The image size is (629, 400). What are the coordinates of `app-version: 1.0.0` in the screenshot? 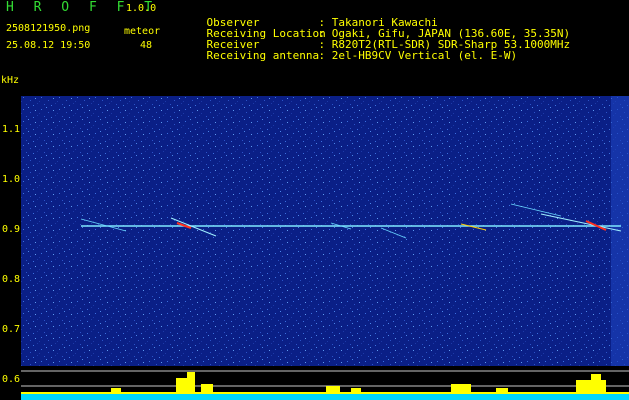 It's located at (141, 8).